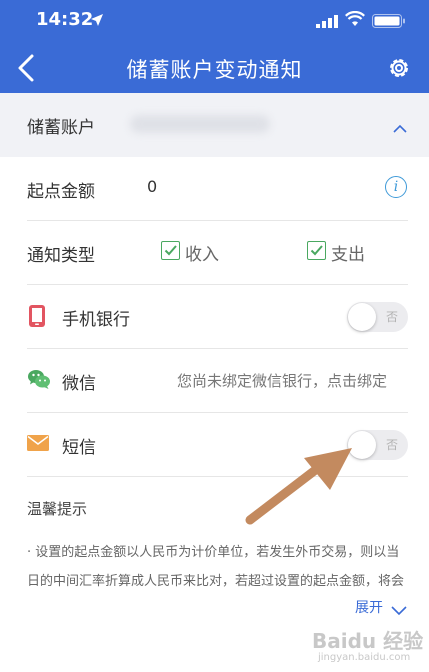  What do you see at coordinates (364, 657) in the screenshot?
I see `baidu-watermark-url: jingyan.baidu.com` at bounding box center [364, 657].